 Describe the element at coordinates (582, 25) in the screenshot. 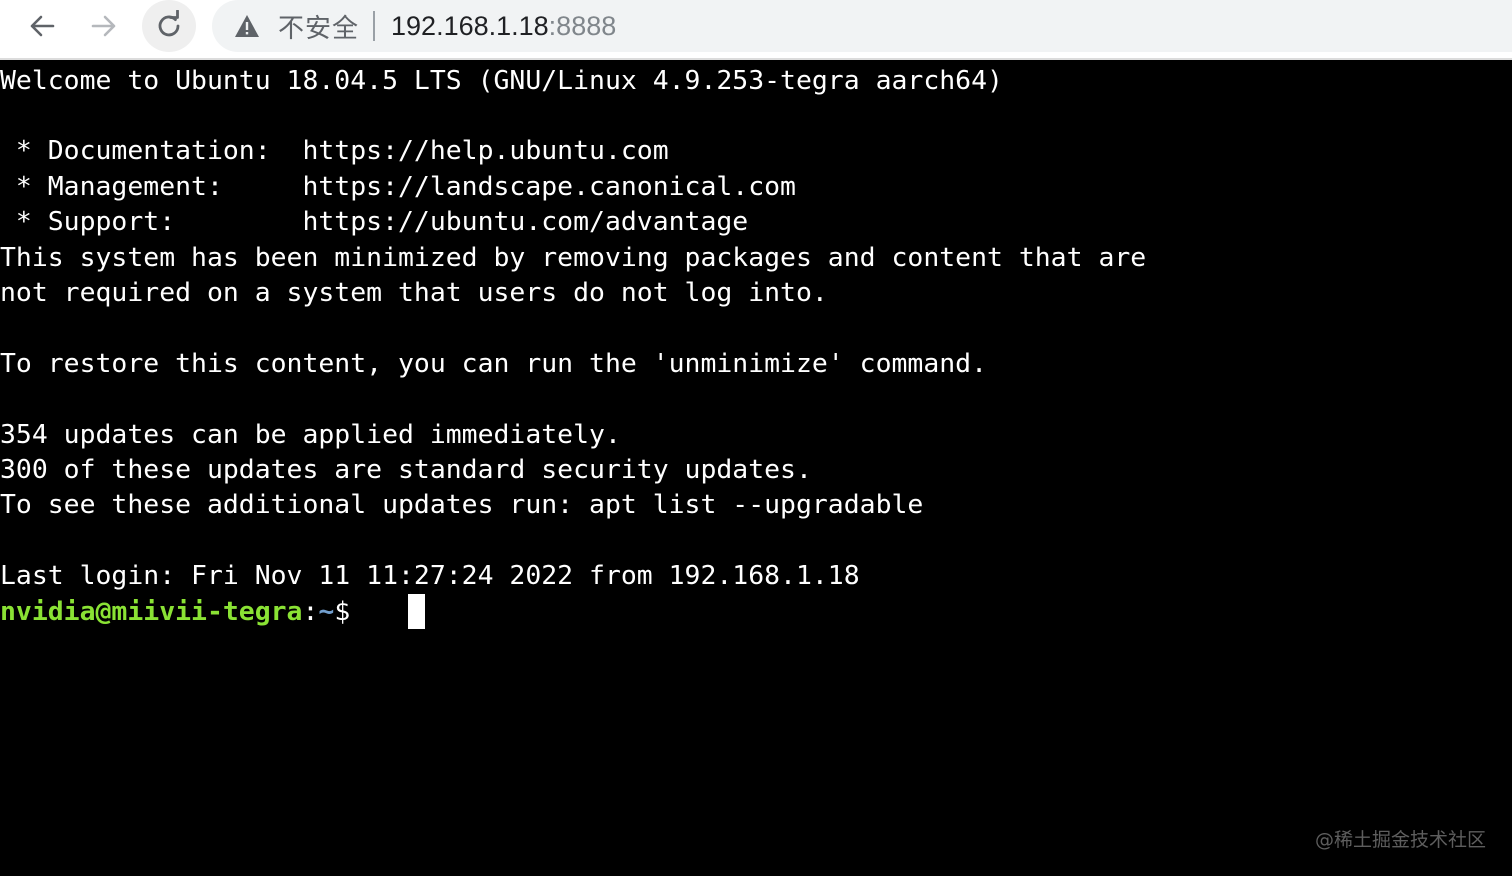

I see `url-port: :8888` at that location.